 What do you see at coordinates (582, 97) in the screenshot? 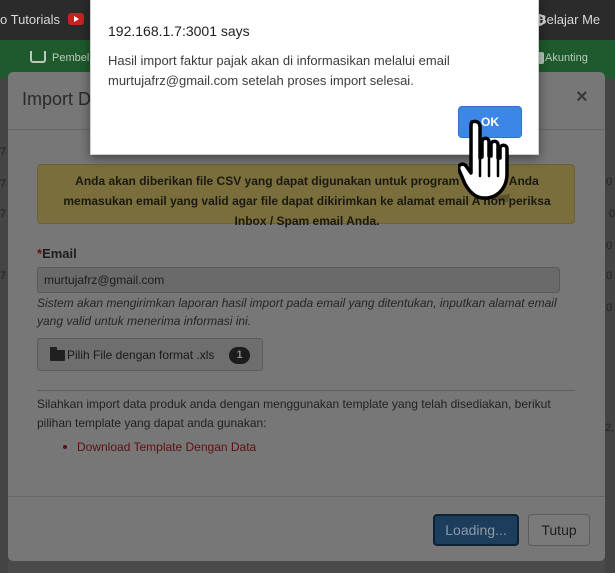
I see `close-icon: ×` at bounding box center [582, 97].